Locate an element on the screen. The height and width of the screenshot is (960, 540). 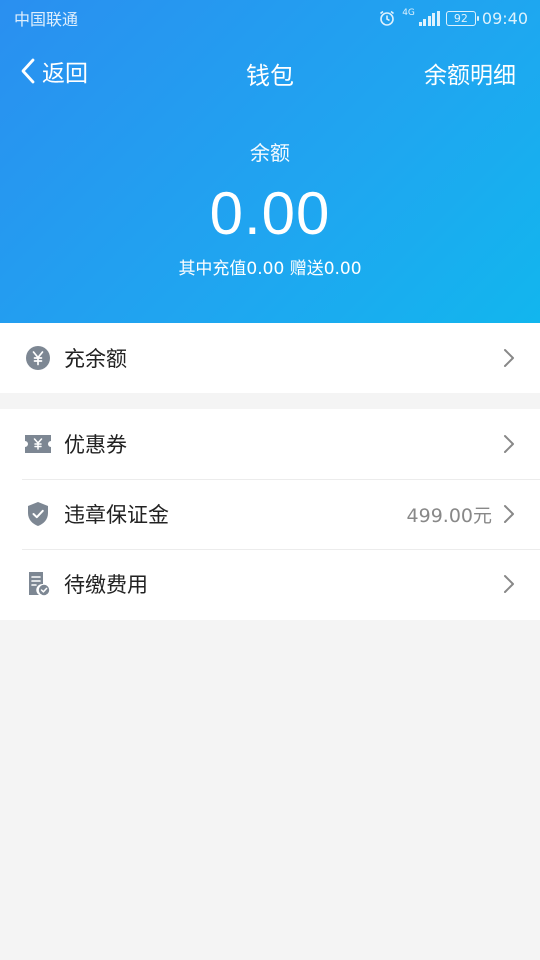
yuan-coin-icon is located at coordinates (38, 358).